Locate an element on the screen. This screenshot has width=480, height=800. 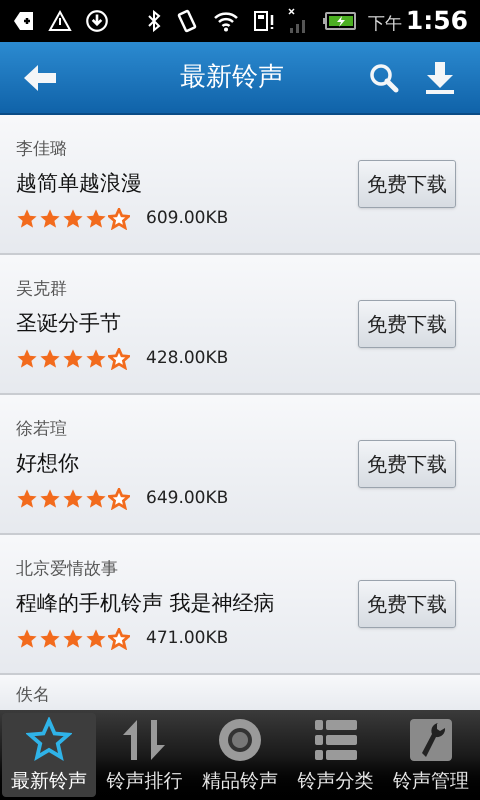
search-icon is located at coordinates (384, 78).